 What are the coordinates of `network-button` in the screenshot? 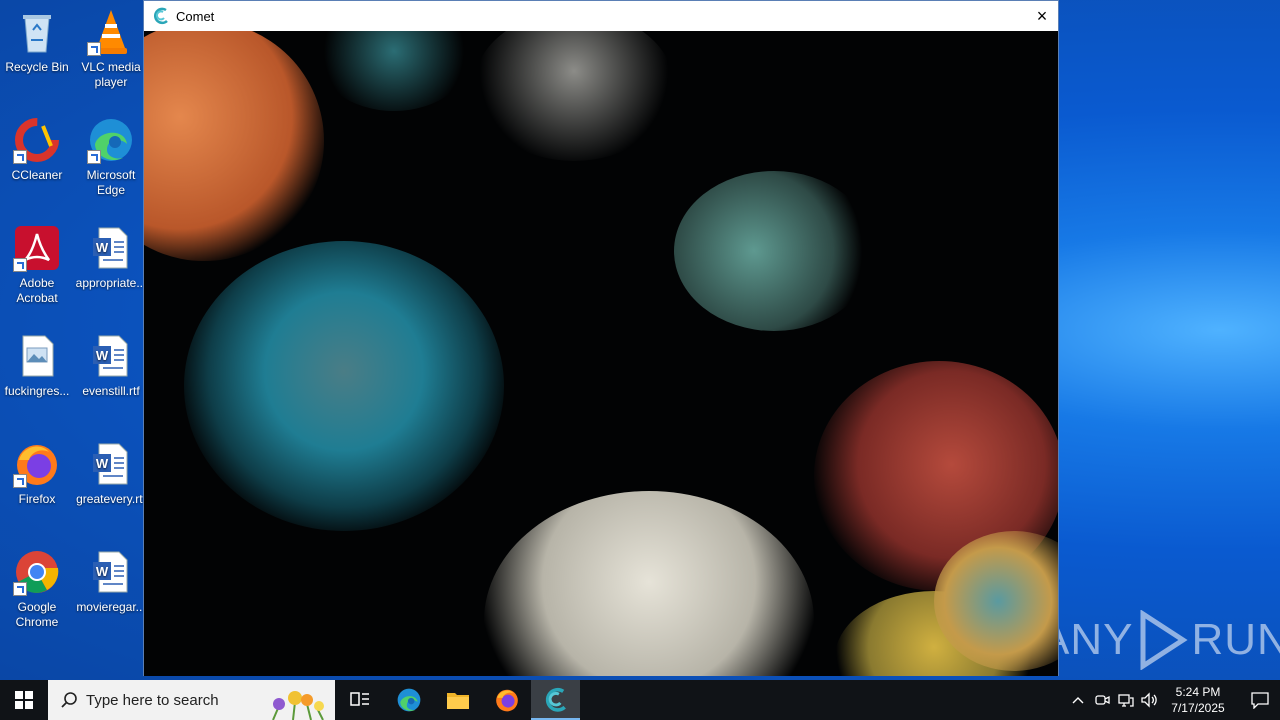 It's located at (1126, 700).